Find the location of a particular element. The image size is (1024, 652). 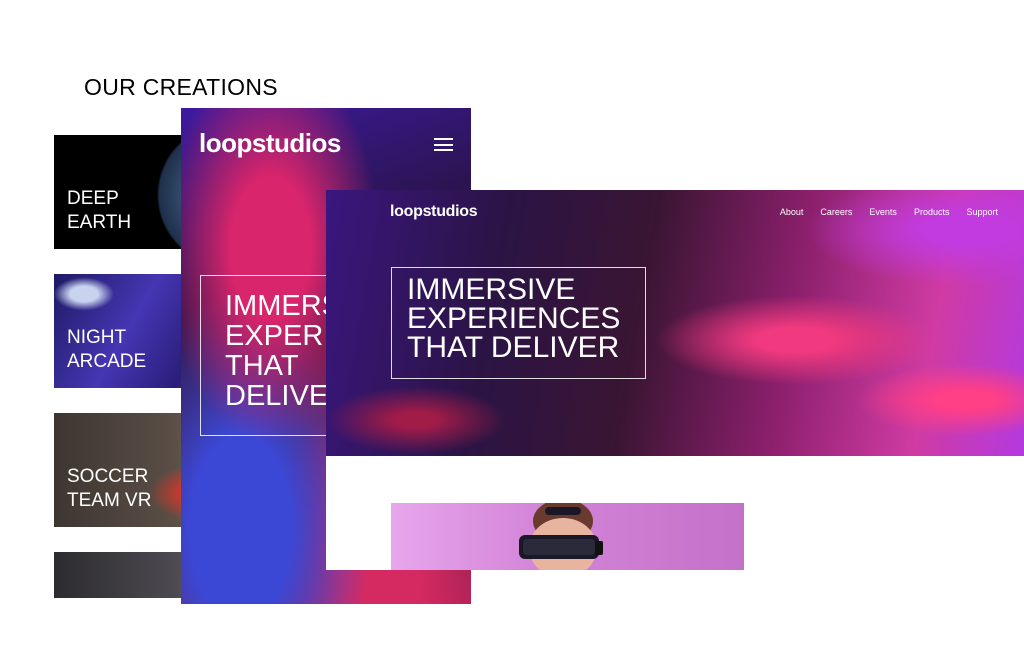

nav-careers: Careers is located at coordinates (836, 212).